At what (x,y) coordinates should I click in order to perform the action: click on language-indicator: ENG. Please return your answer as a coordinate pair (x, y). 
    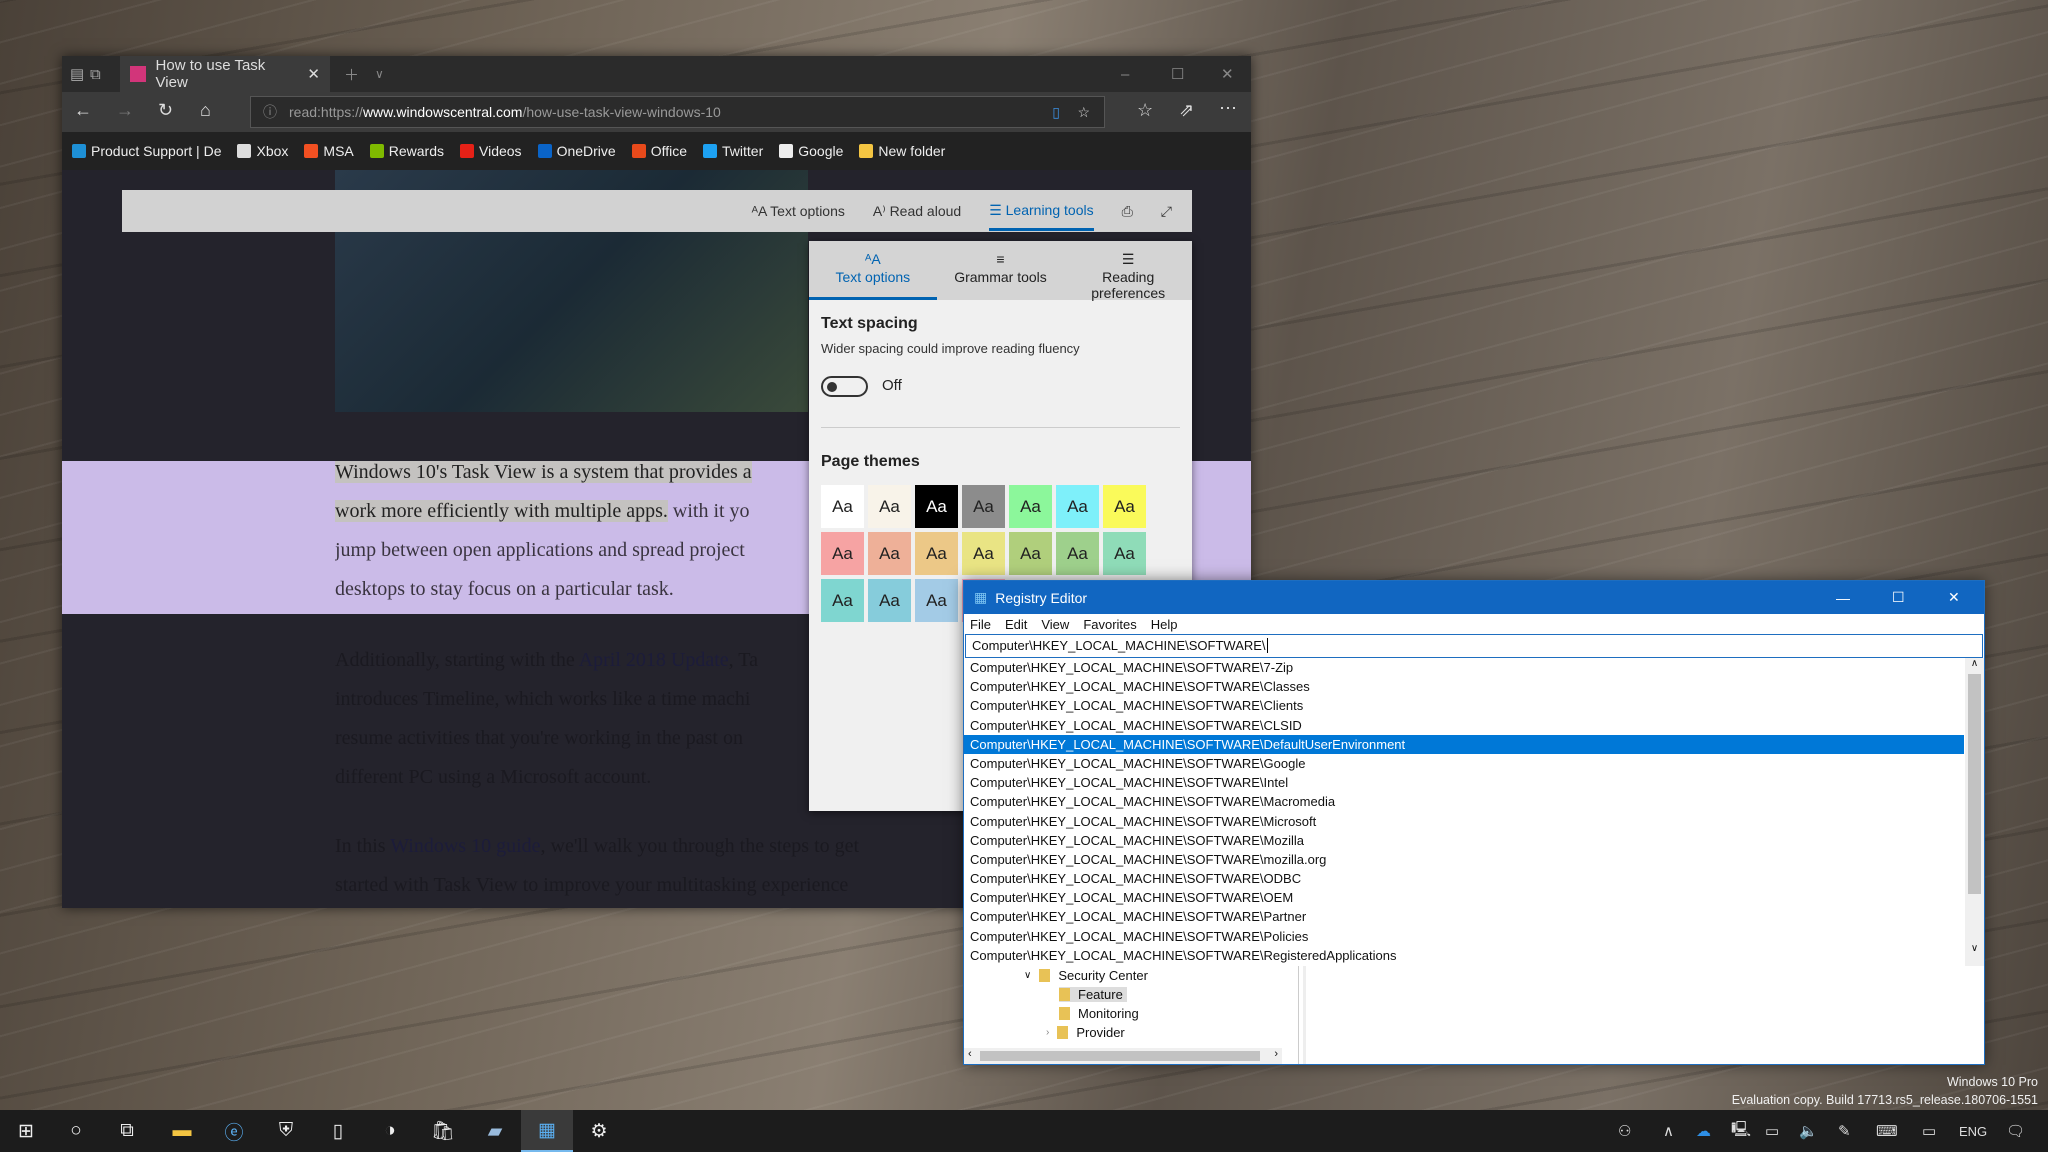
    Looking at the image, I should click on (1973, 1131).